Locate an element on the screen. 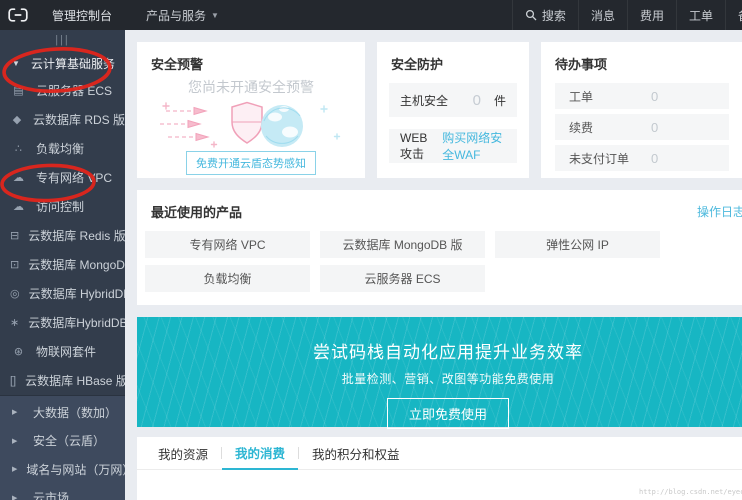 Image resolution: width=742 pixels, height=500 pixels. host-security-unit: 件 is located at coordinates (499, 100).